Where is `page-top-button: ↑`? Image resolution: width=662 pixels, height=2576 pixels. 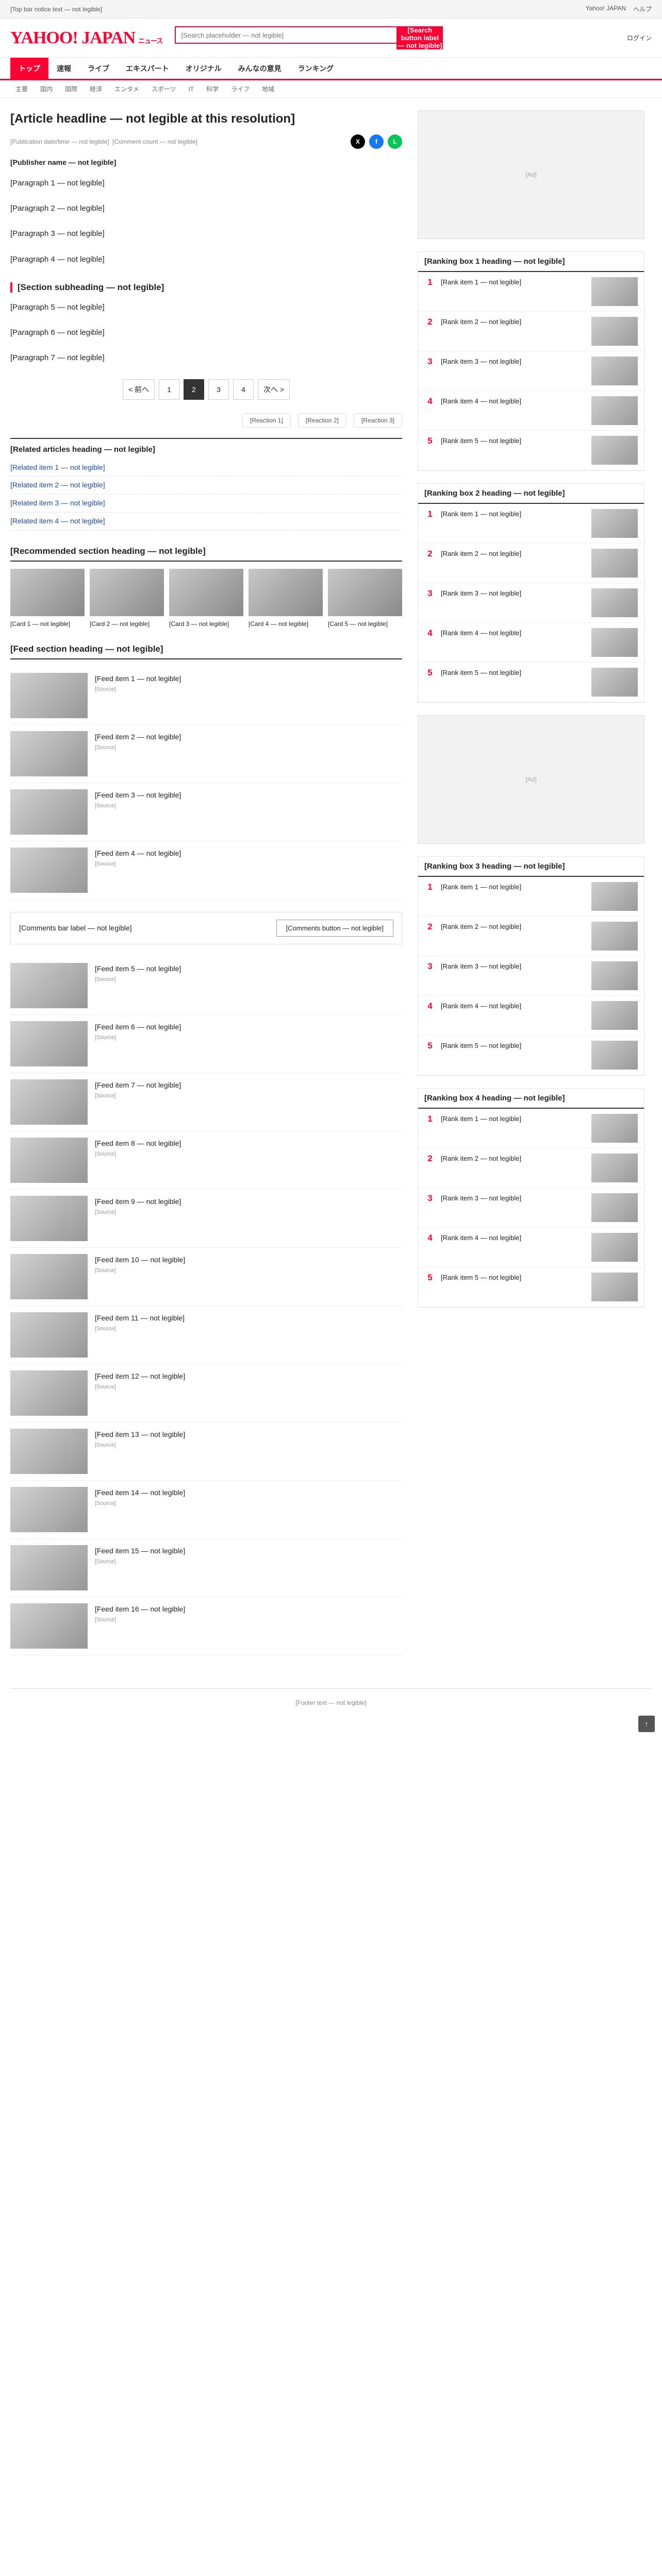
page-top-button: ↑ is located at coordinates (646, 1724).